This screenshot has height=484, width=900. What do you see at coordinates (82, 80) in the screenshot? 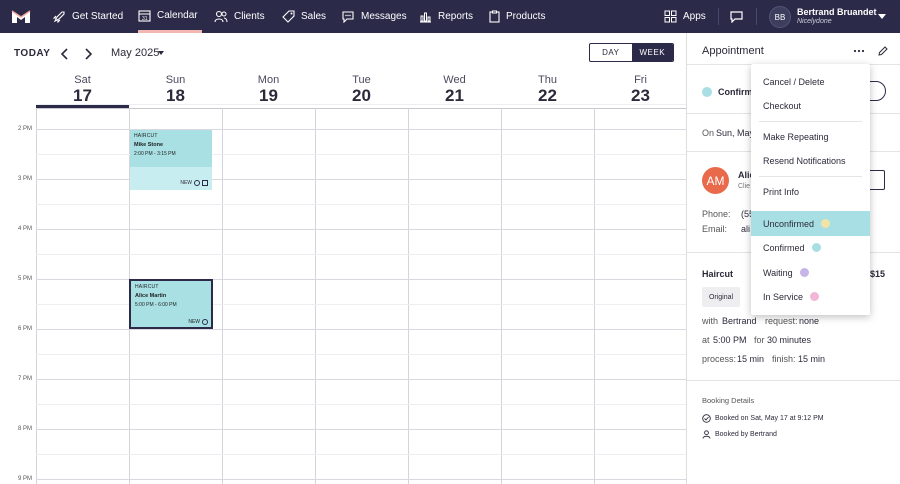
I see `day-of-week: Sat` at bounding box center [82, 80].